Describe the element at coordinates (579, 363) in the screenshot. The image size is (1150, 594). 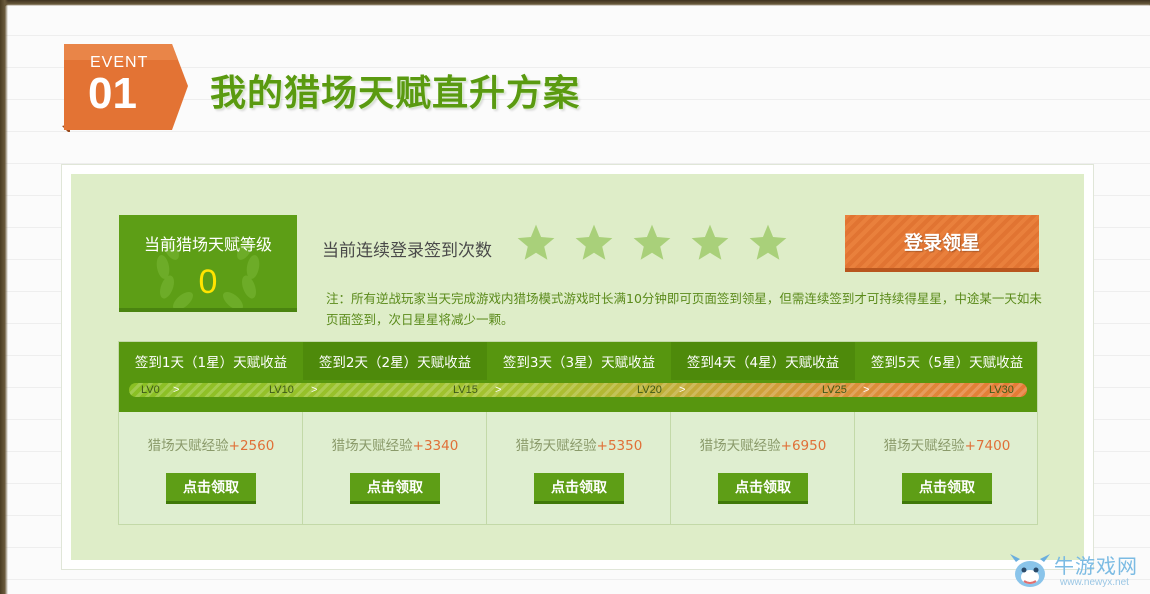
I see `reward-header-day3: 签到3天（3星）天赋收益` at that location.